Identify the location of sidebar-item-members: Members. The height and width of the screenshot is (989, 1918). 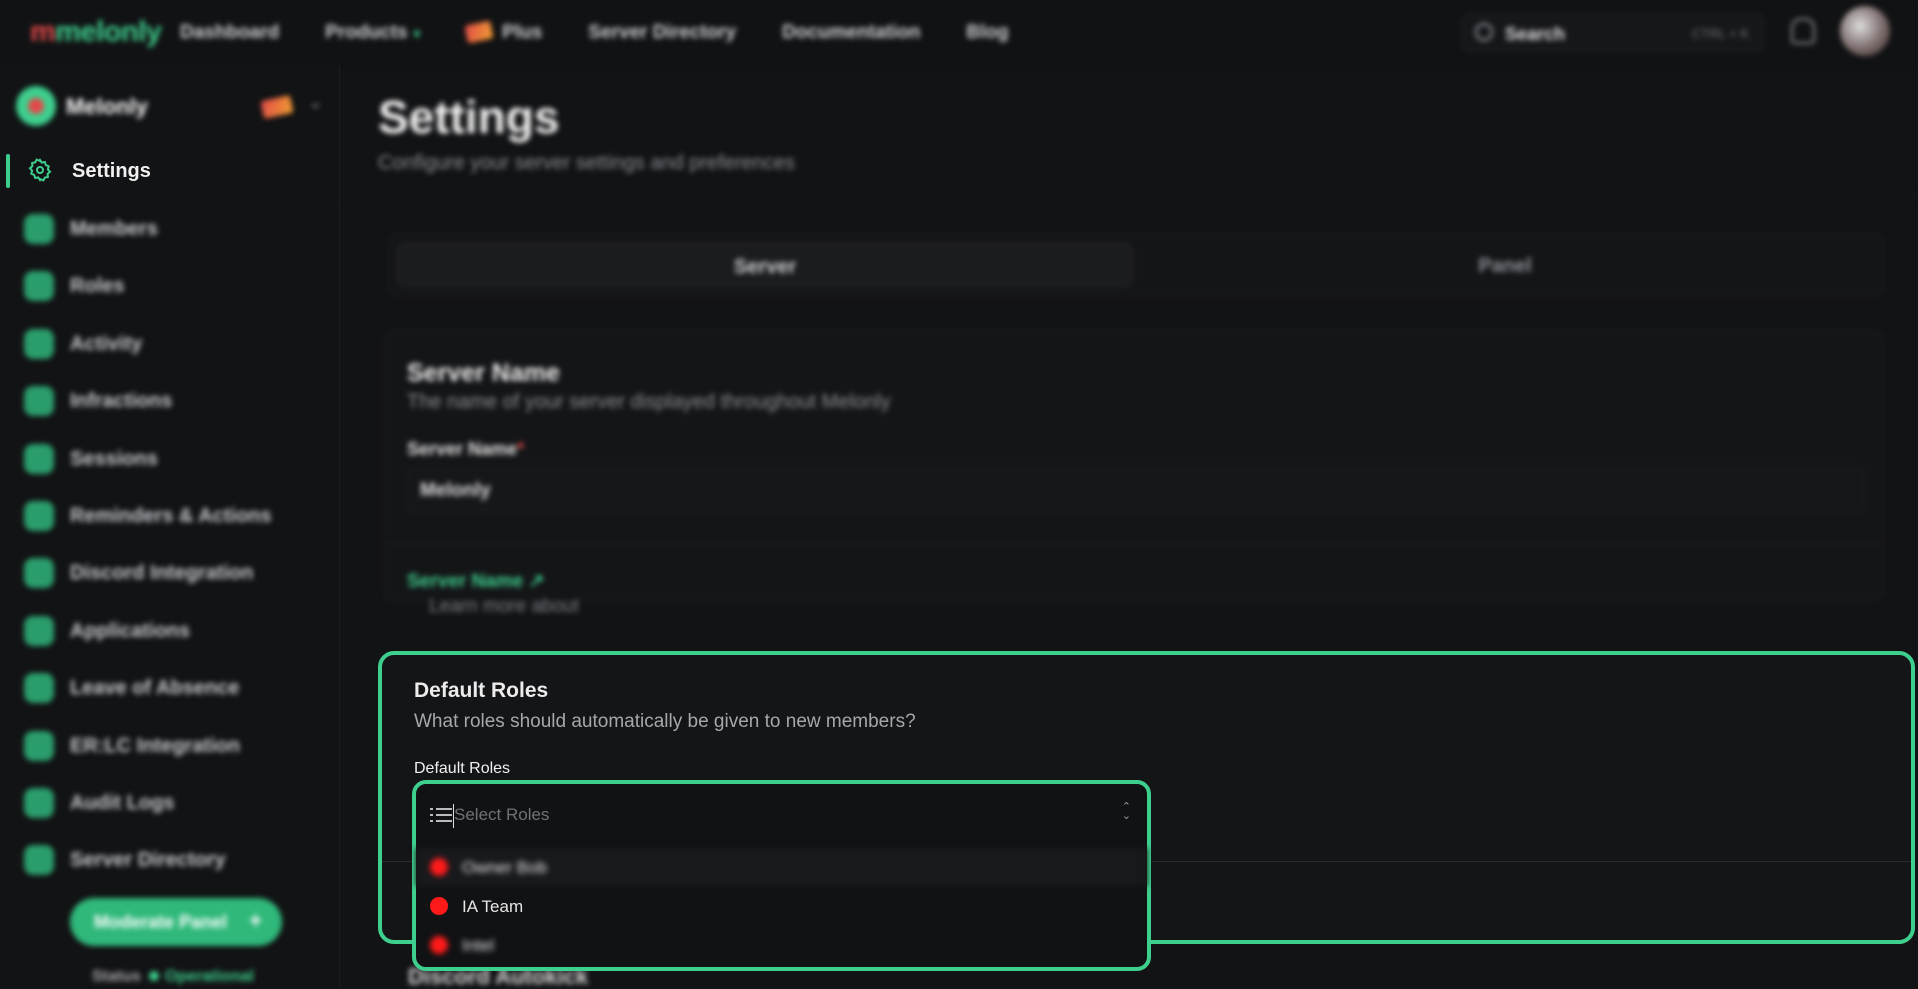
(170, 230).